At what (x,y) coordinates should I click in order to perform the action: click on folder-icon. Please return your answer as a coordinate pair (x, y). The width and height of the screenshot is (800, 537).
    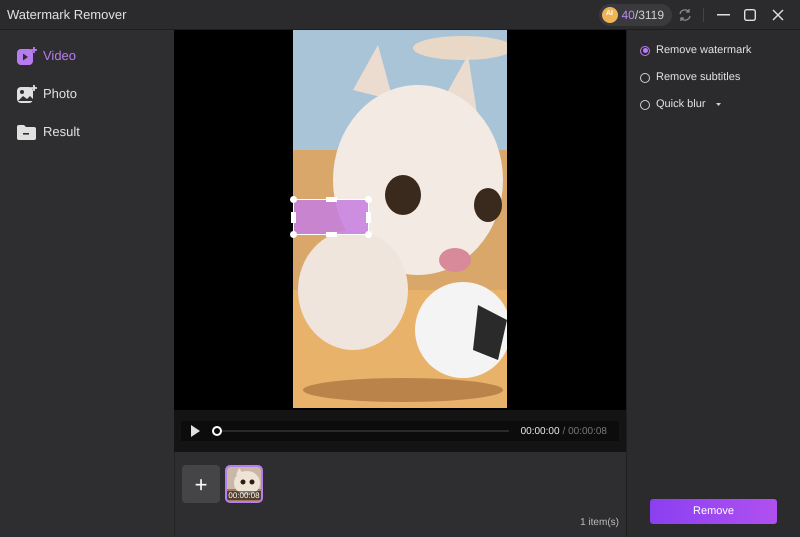
    Looking at the image, I should click on (27, 132).